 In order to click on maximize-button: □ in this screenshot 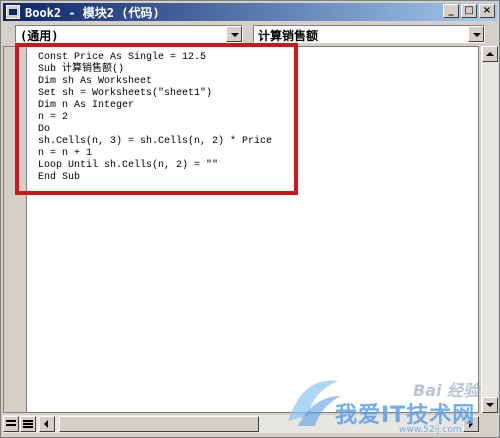, I will do `click(469, 11)`.